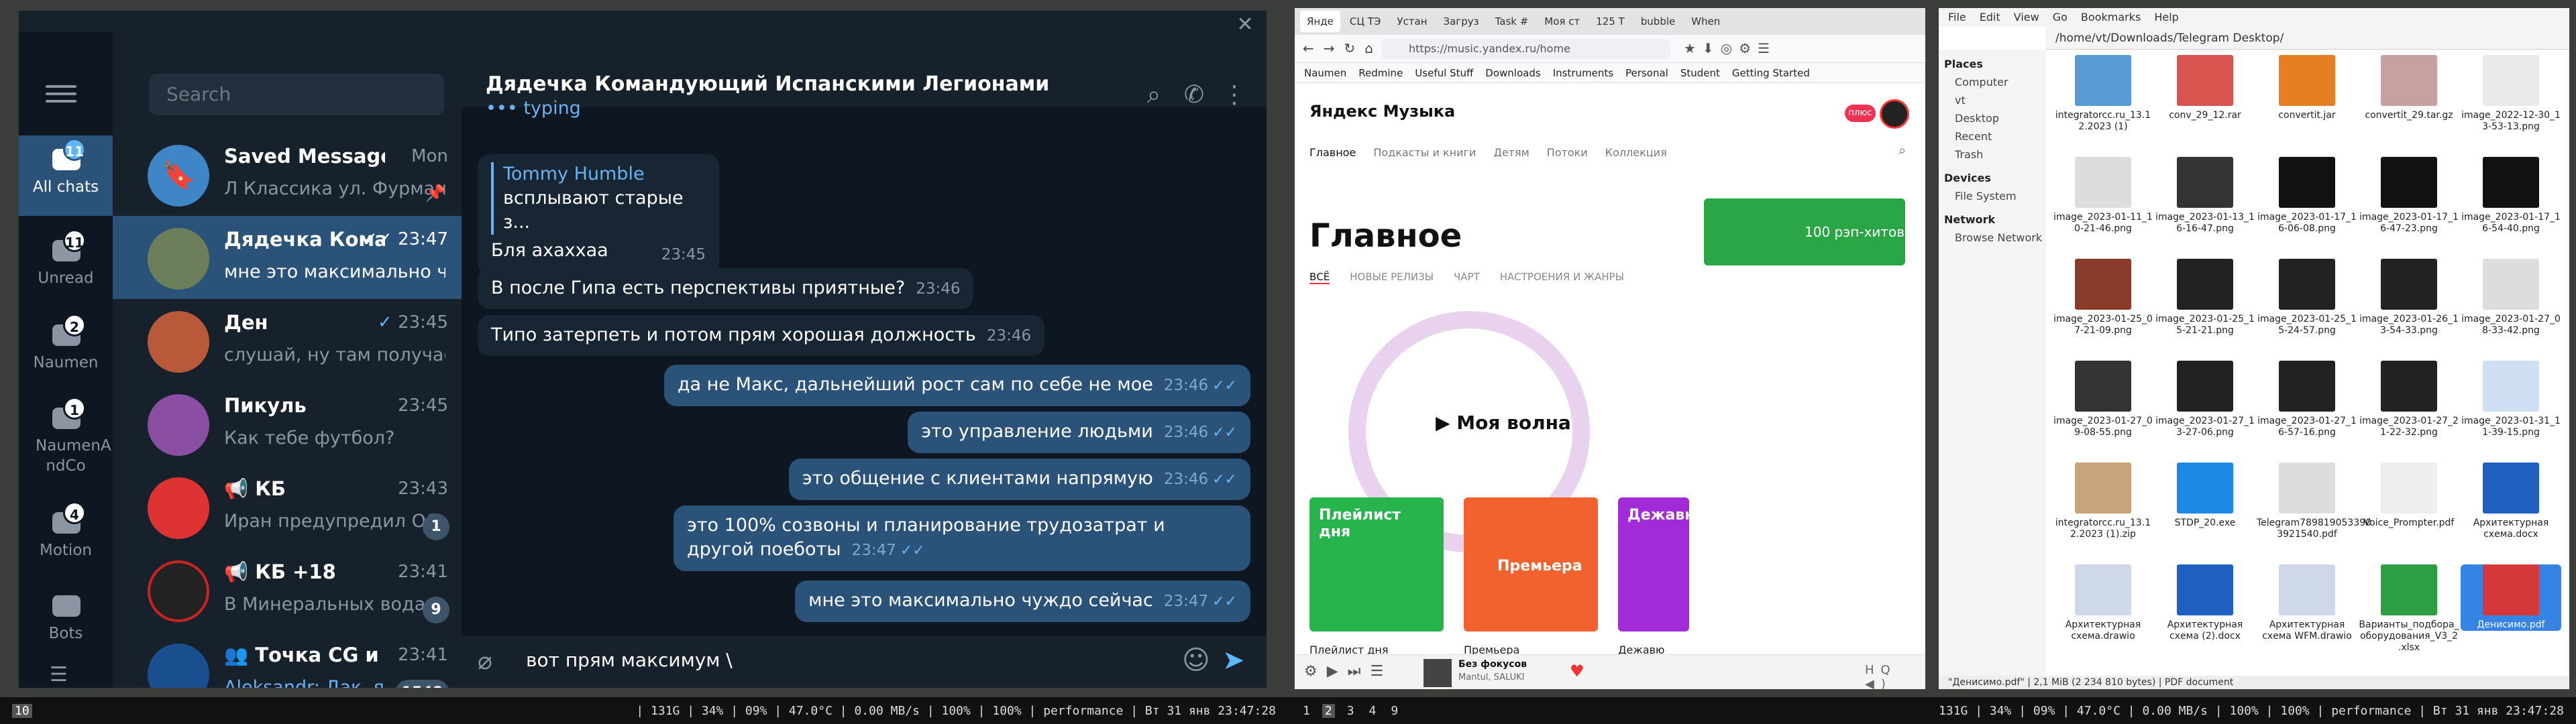 The image size is (2576, 724). What do you see at coordinates (1019, 479) in the screenshot?
I see `message-bubble: это общение с клиентами напрямую 23:46 ✓✓` at bounding box center [1019, 479].